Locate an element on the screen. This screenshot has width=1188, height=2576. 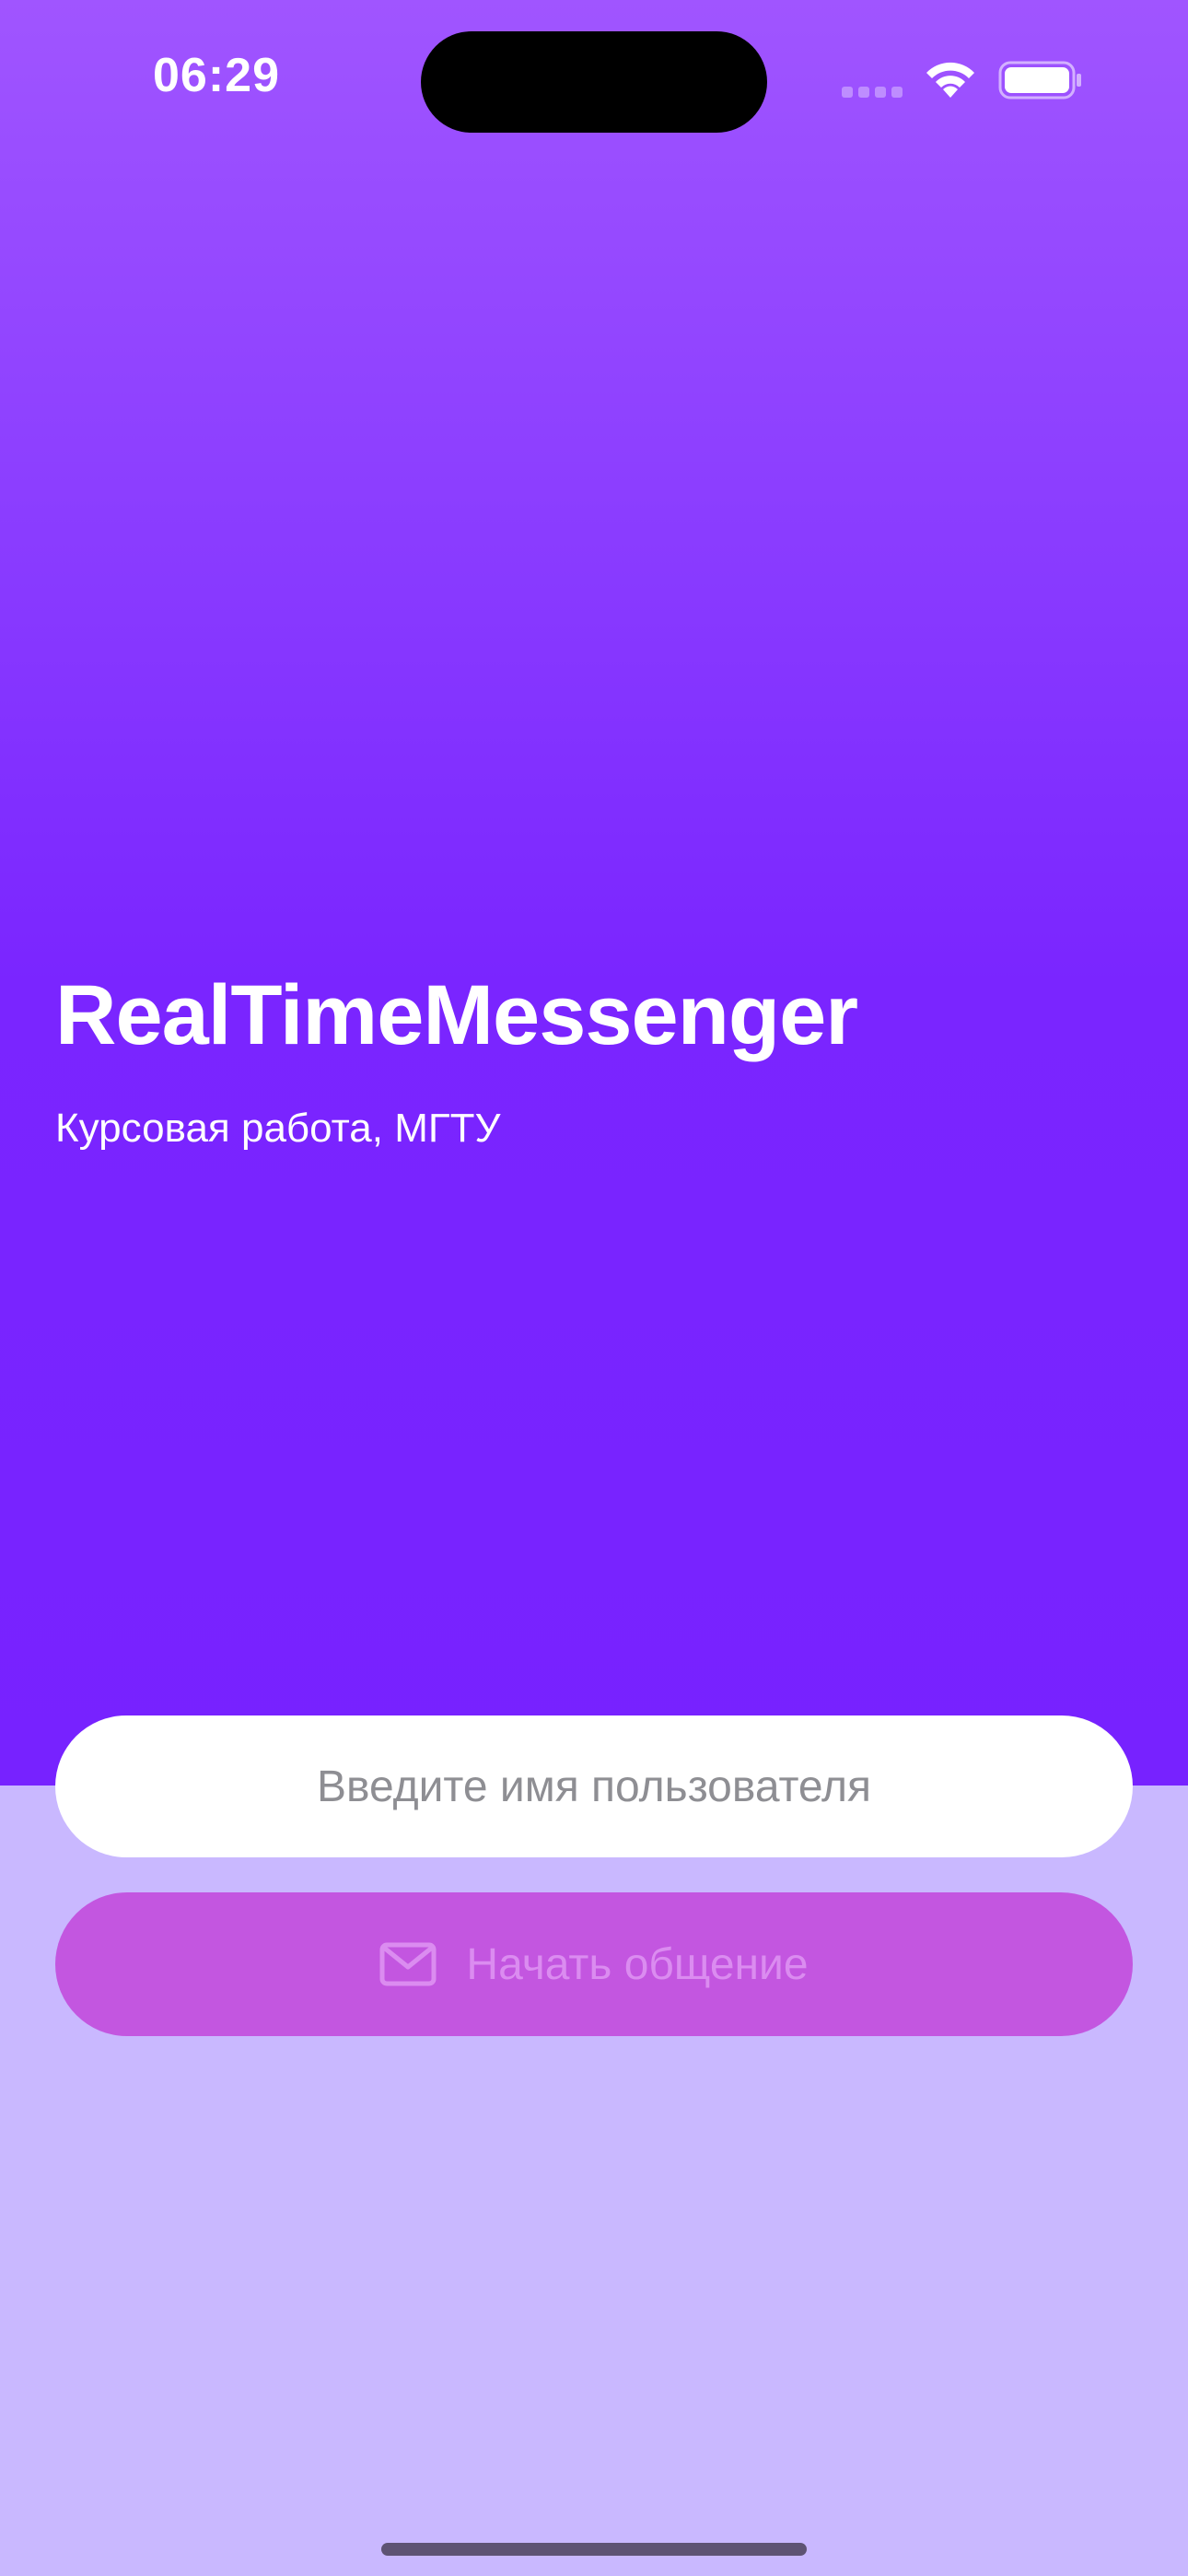
start-chat-button: Начать общение is located at coordinates (594, 1964).